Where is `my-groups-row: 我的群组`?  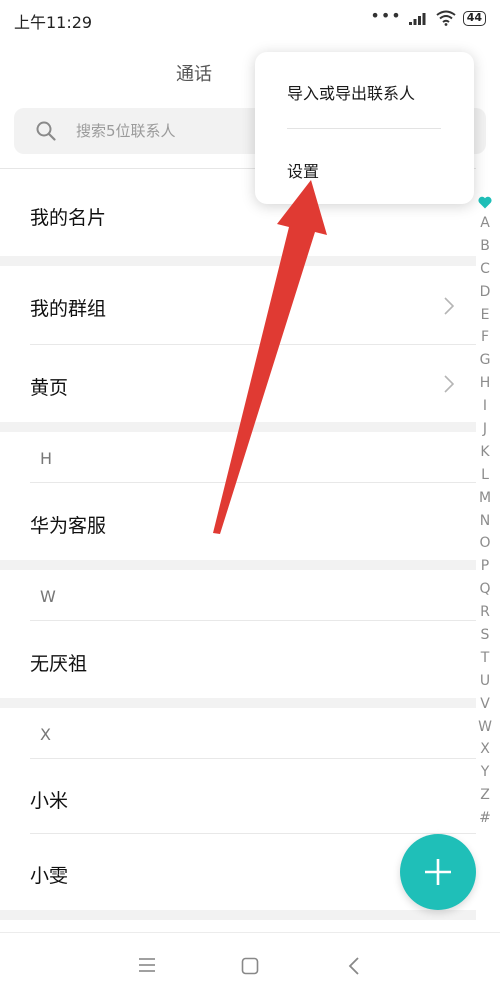
my-groups-row: 我的群组 is located at coordinates (238, 305).